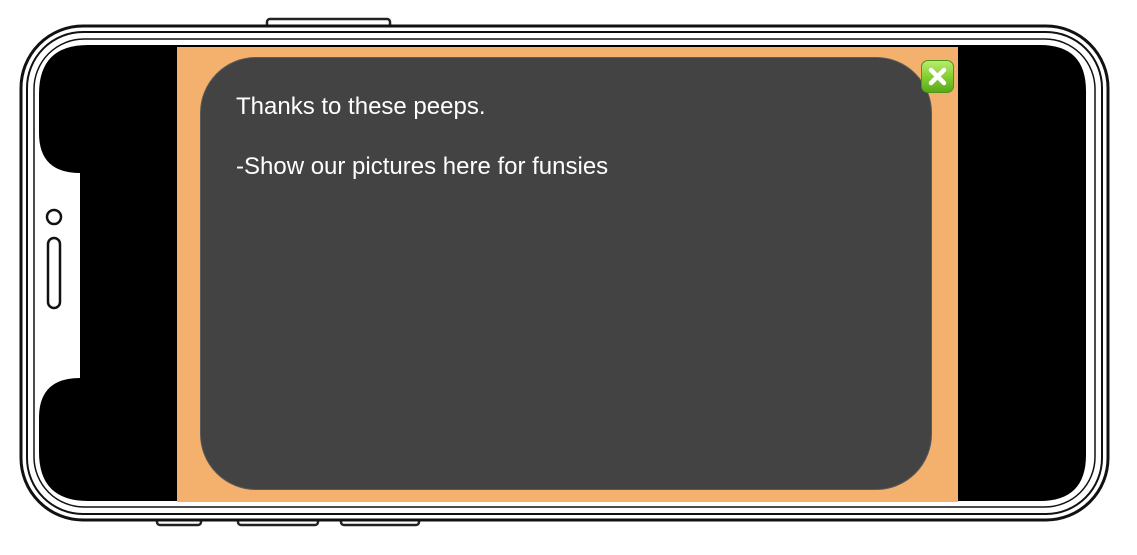  I want to click on dialog-text-line: Thanks to these peeps., so click(361, 106).